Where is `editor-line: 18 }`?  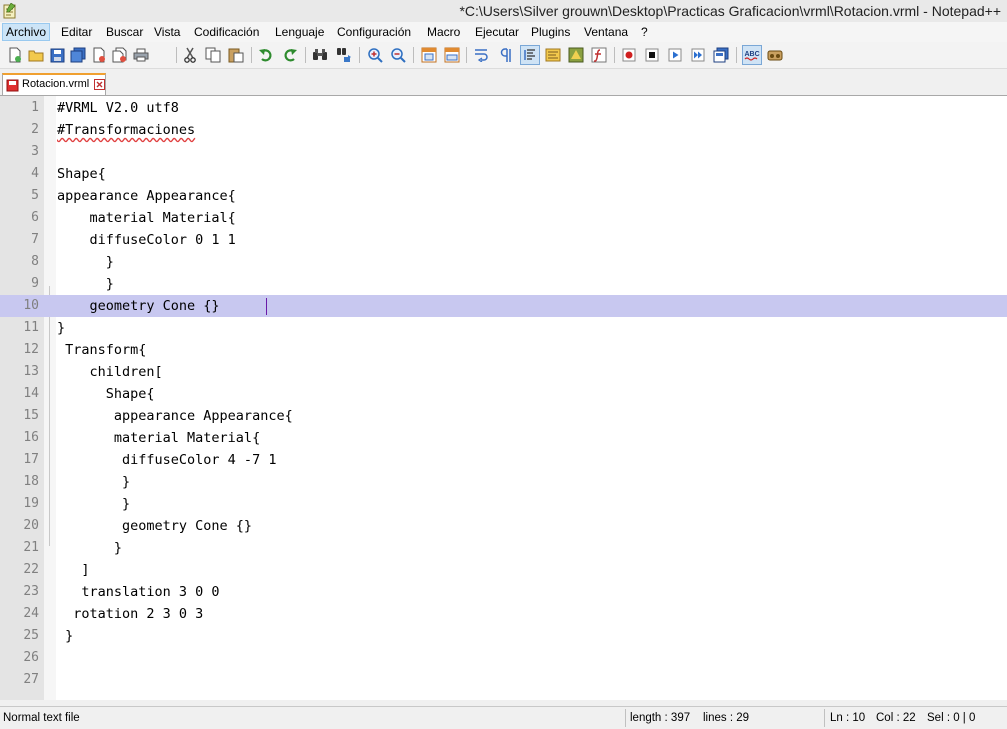
editor-line: 18 } is located at coordinates (503, 482).